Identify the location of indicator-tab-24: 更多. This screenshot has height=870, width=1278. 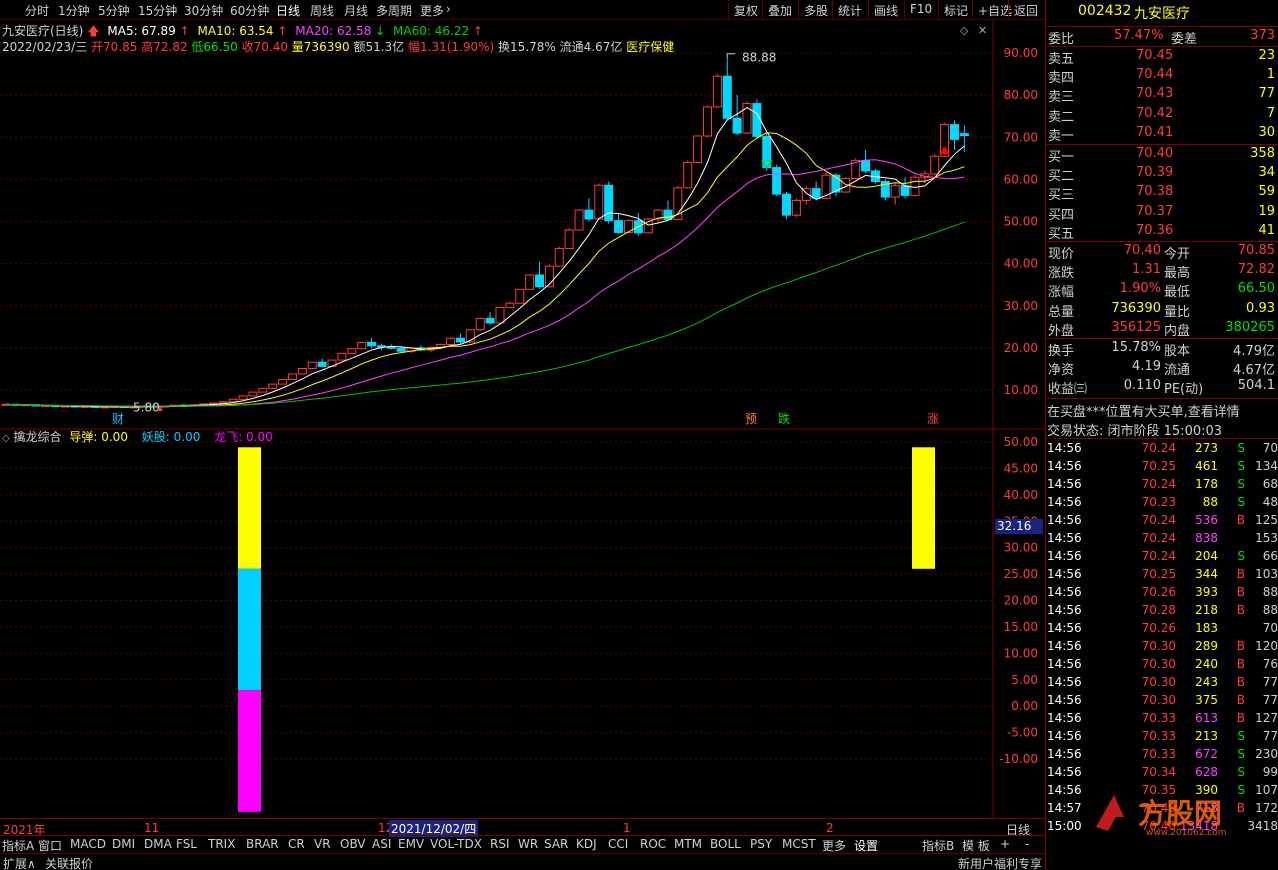
(834, 845).